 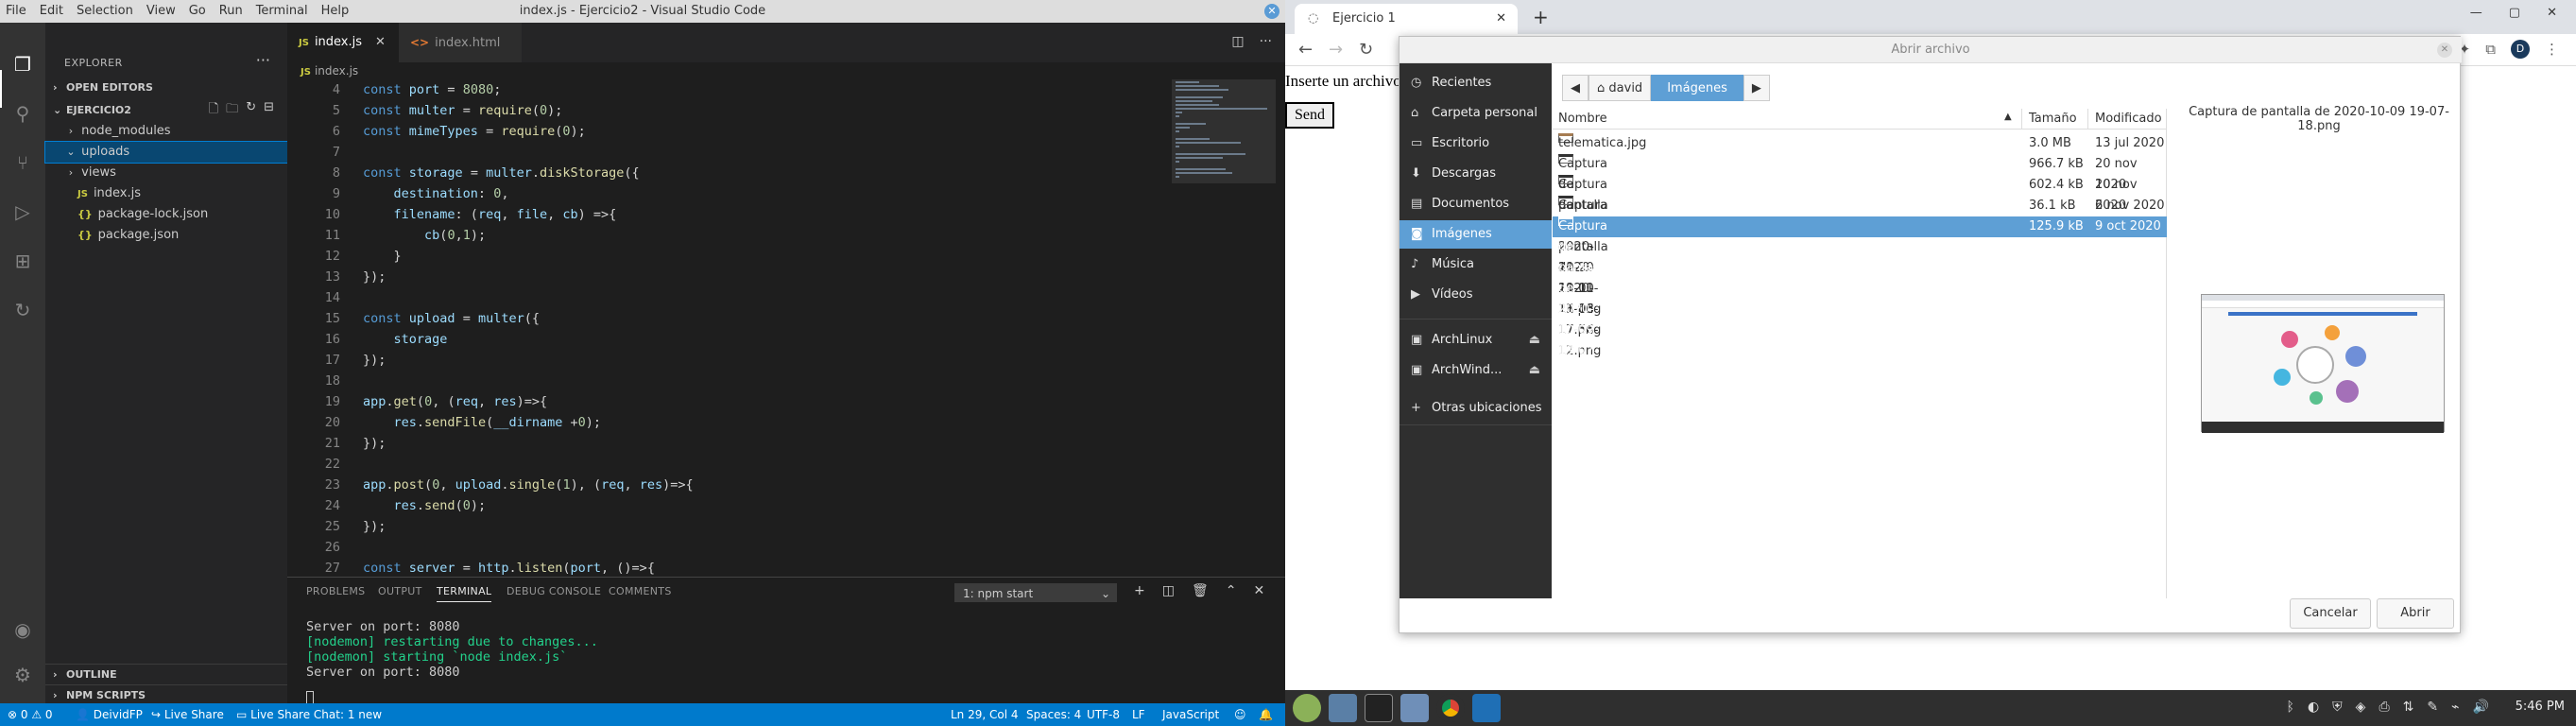 I want to click on code-line: 12 }, so click(x=722, y=256).